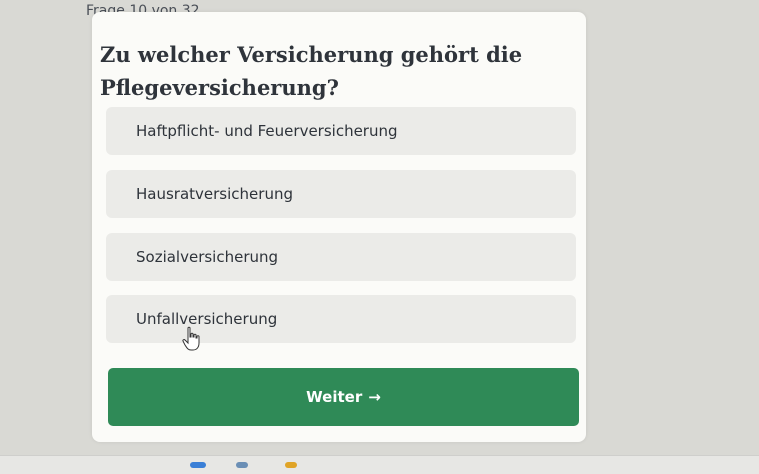 The image size is (759, 474). I want to click on next-button: Weiter →, so click(343, 397).